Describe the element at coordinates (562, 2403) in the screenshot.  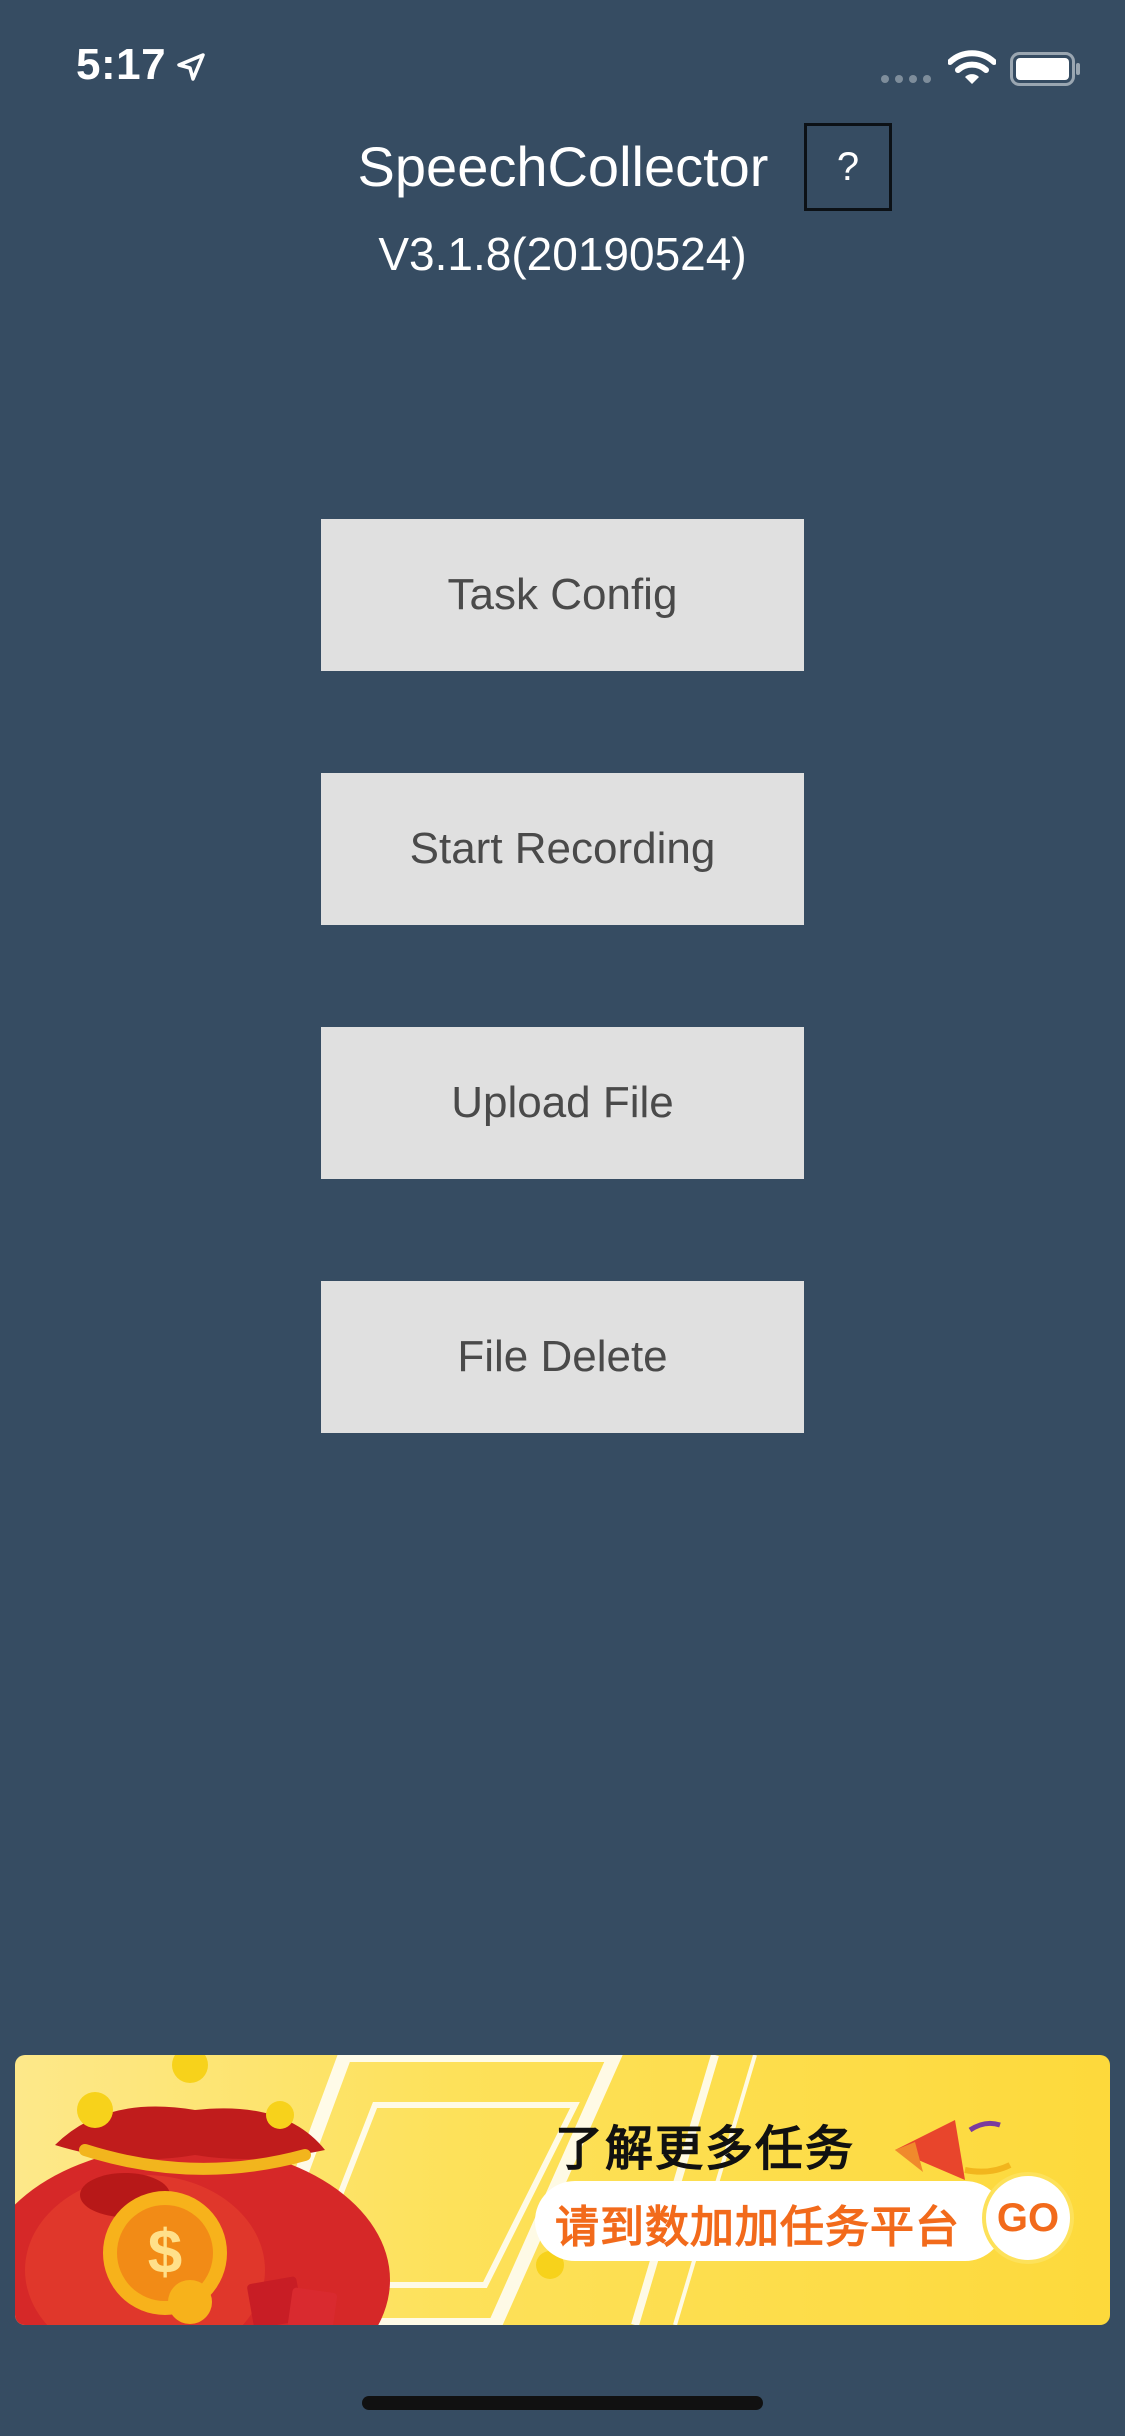
I see `home-indicator` at that location.